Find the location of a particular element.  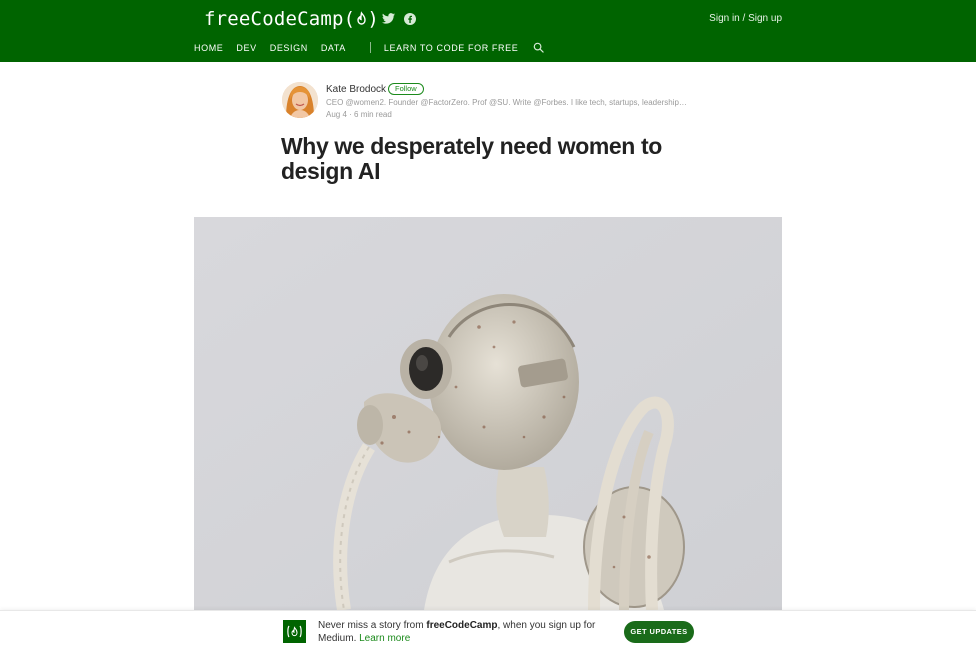

nav-design: DESIGN is located at coordinates (289, 48).